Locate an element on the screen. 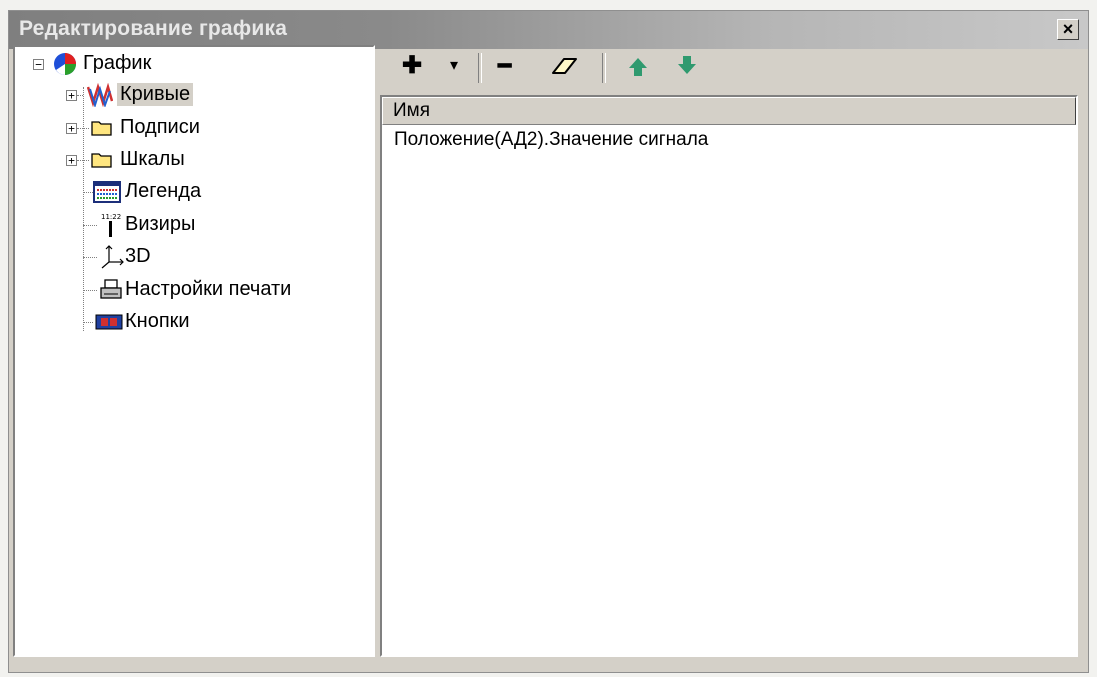  tree-label-captions: Подписи is located at coordinates (160, 127).